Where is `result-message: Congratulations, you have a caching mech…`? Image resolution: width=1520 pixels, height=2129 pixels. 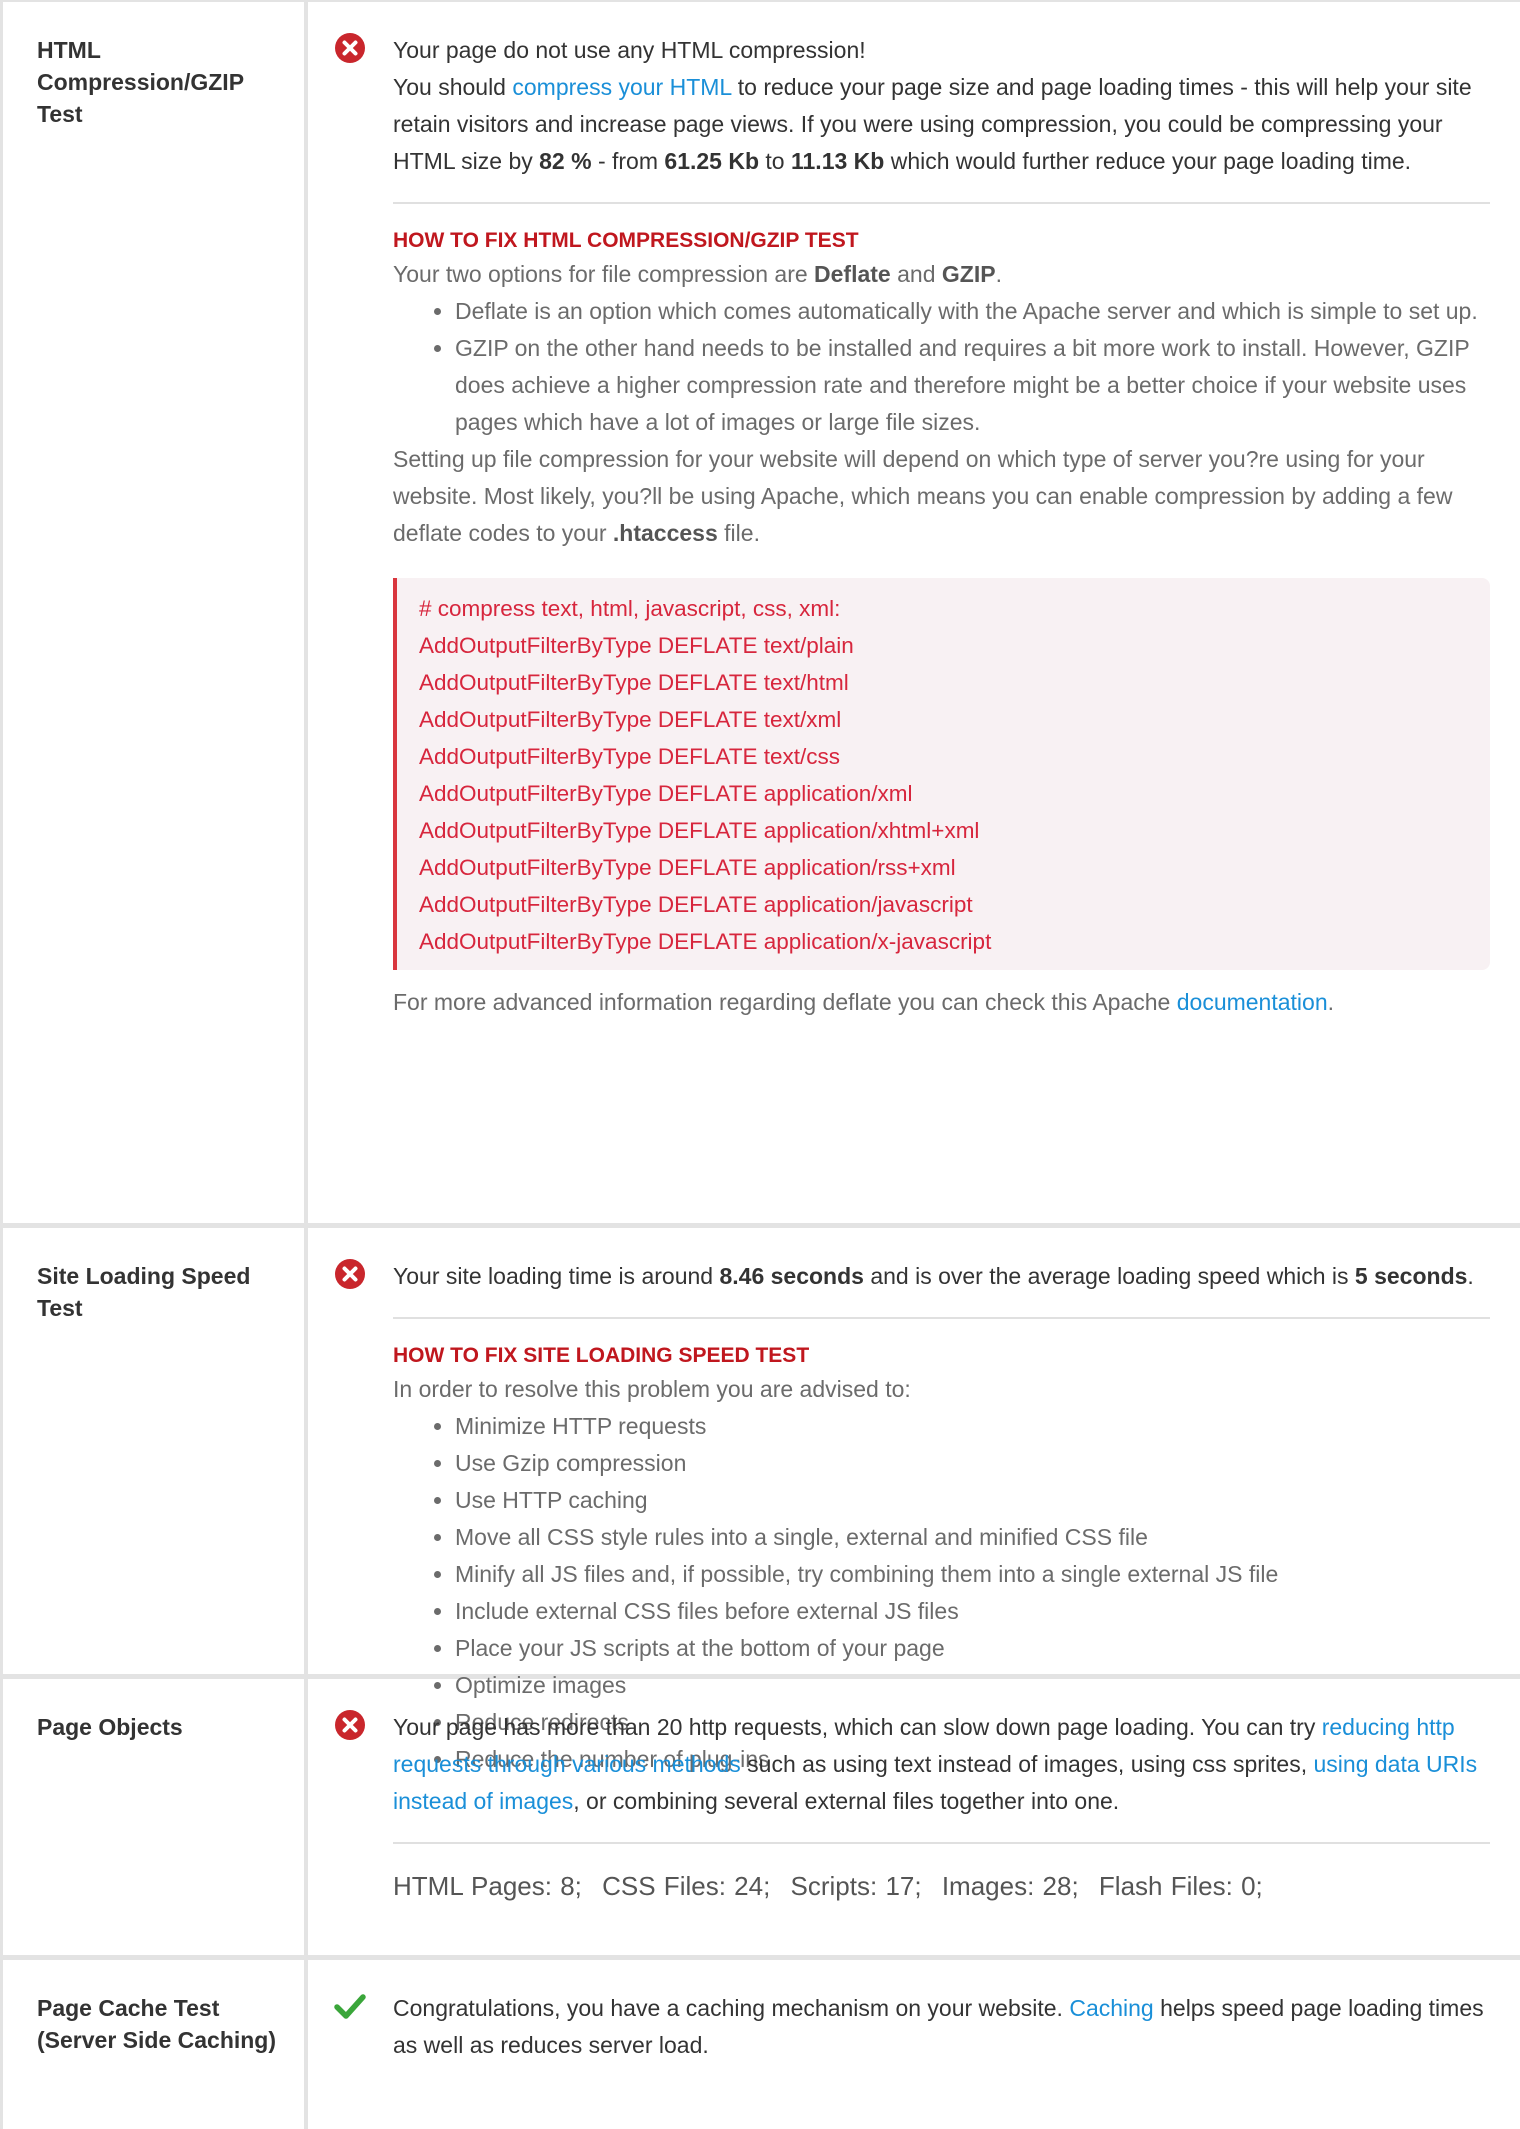
result-message: Congratulations, you have a caching mech… is located at coordinates (938, 2026).